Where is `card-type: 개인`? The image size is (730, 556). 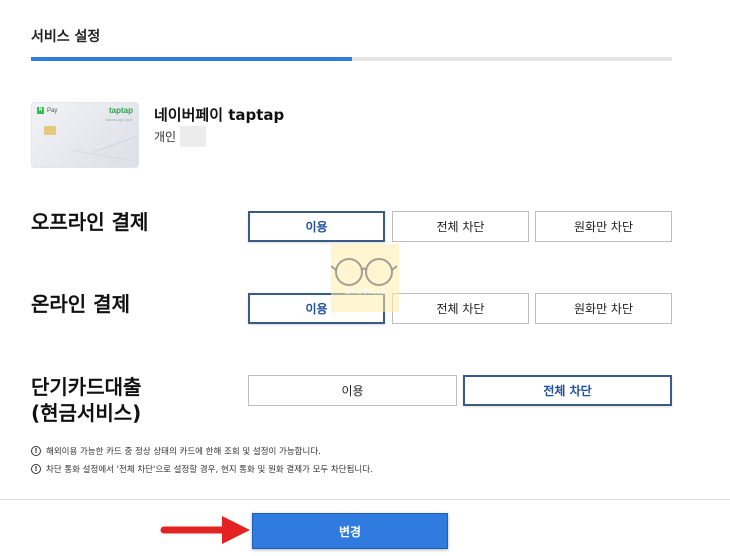
card-type: 개인 is located at coordinates (165, 137).